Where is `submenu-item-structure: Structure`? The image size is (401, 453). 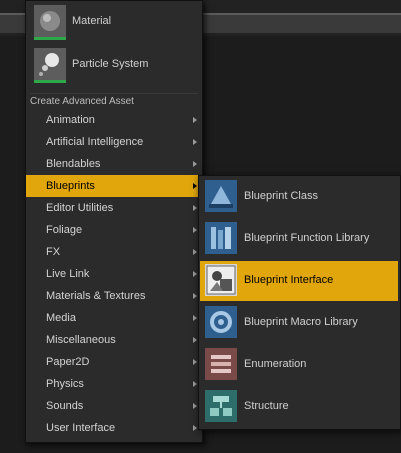 submenu-item-structure: Structure is located at coordinates (299, 407).